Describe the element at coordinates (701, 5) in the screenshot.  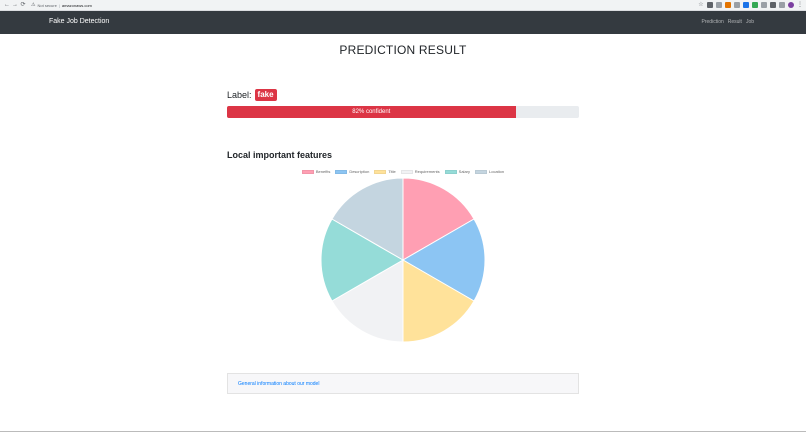
I see `bookmark-star-icon: ☆` at that location.